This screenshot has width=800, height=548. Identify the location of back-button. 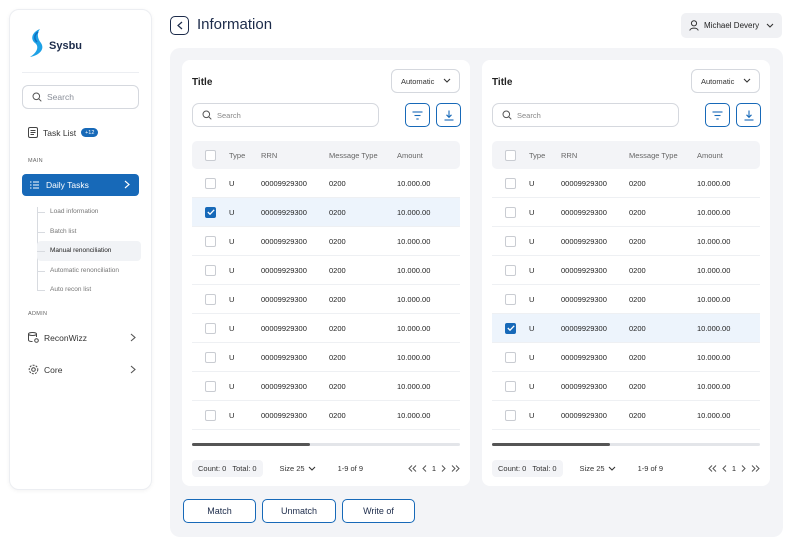
(179, 25).